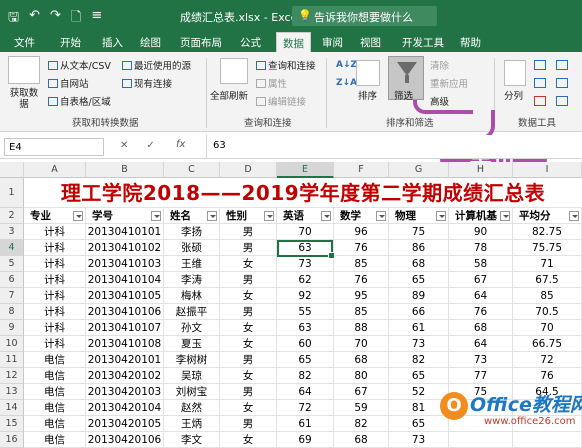 The image size is (582, 448). I want to click on sheet-title: 理工学院2018——2019学年度第二学期成绩汇总表, so click(303, 193).